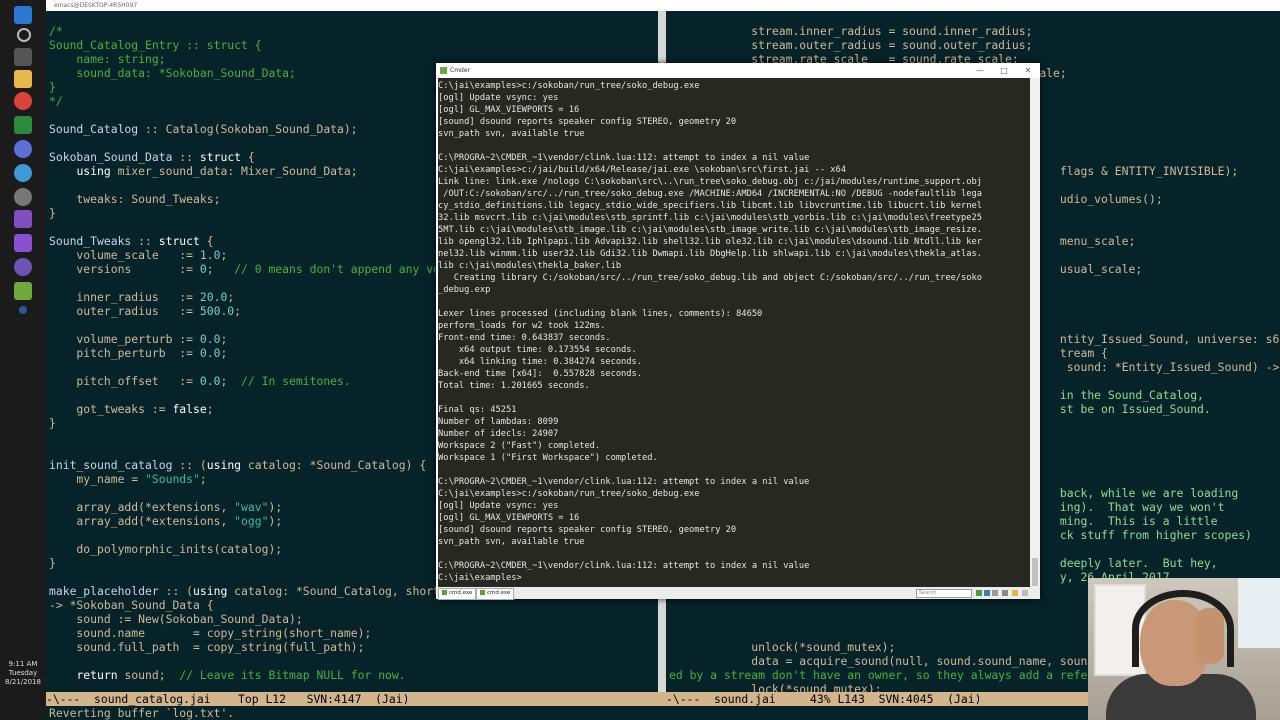 The image size is (1280, 720). What do you see at coordinates (203, 479) in the screenshot?
I see `code-token: ;` at bounding box center [203, 479].